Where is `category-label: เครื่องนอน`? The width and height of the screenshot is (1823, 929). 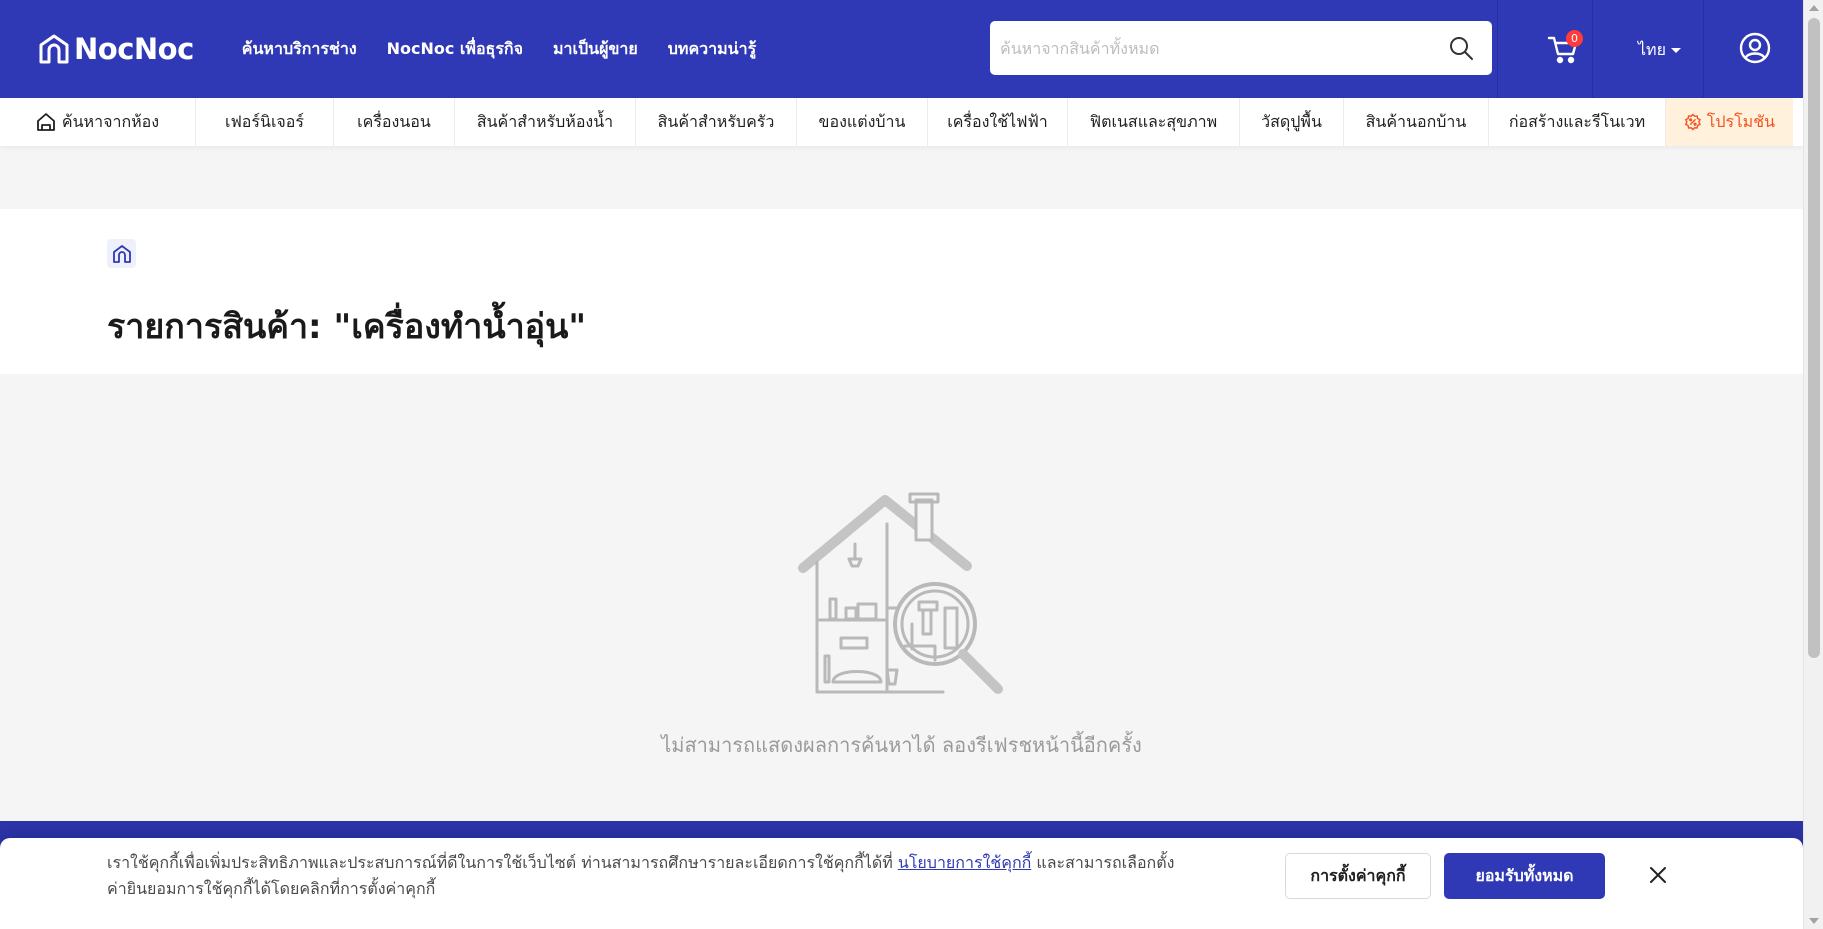
category-label: เครื่องนอน is located at coordinates (394, 121).